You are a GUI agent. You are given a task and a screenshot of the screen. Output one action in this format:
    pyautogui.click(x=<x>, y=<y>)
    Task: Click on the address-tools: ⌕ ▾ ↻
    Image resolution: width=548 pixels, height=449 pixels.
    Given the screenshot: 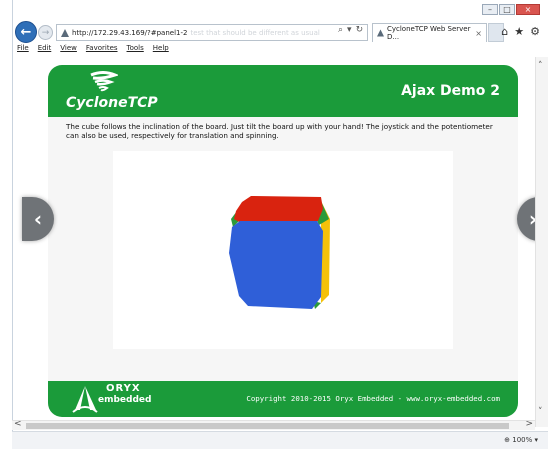 What is the action you would take?
    pyautogui.click(x=350, y=30)
    